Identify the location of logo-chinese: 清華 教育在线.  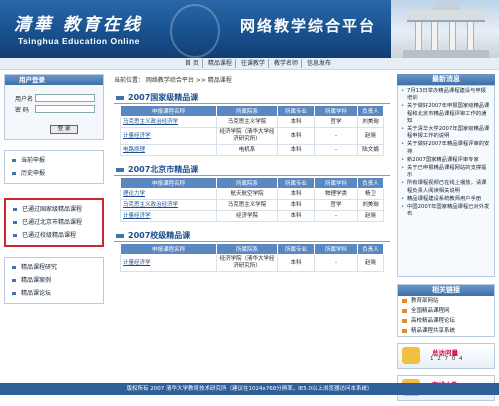
(78, 22).